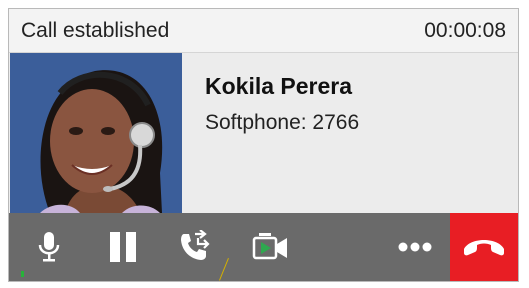  I want to click on contact-number: Softphone: 2766, so click(282, 122).